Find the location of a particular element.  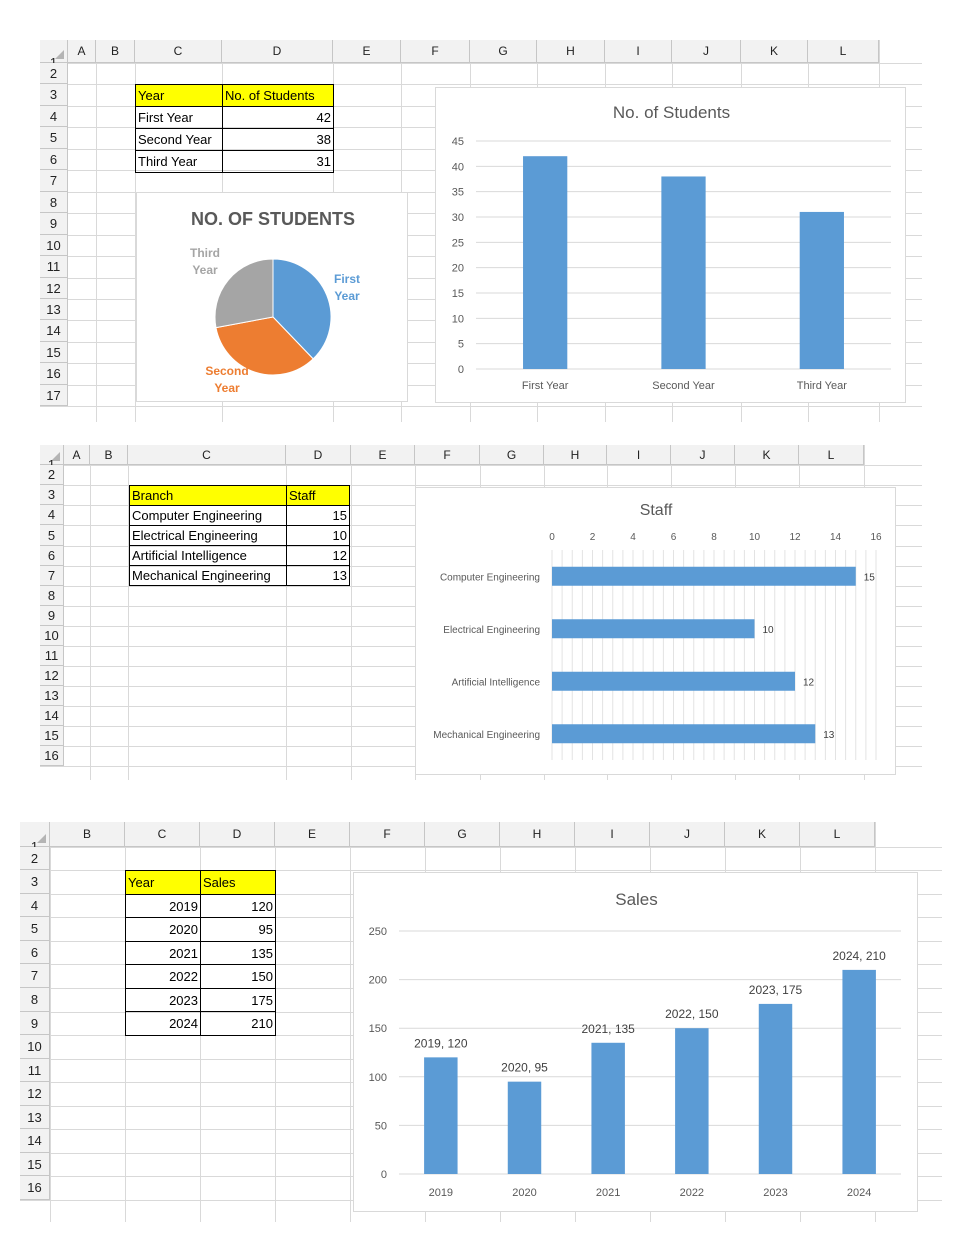

table-cell: Third Year is located at coordinates (179, 161).